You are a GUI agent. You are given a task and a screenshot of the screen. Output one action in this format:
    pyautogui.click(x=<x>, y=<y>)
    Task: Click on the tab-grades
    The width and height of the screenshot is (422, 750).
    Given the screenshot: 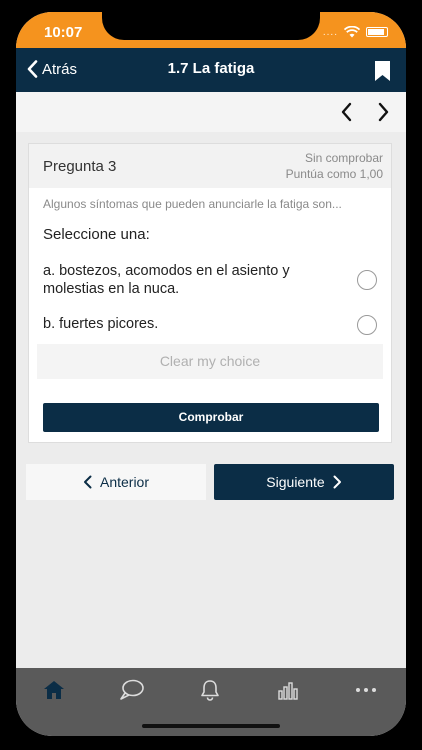 What is the action you would take?
    pyautogui.click(x=288, y=690)
    